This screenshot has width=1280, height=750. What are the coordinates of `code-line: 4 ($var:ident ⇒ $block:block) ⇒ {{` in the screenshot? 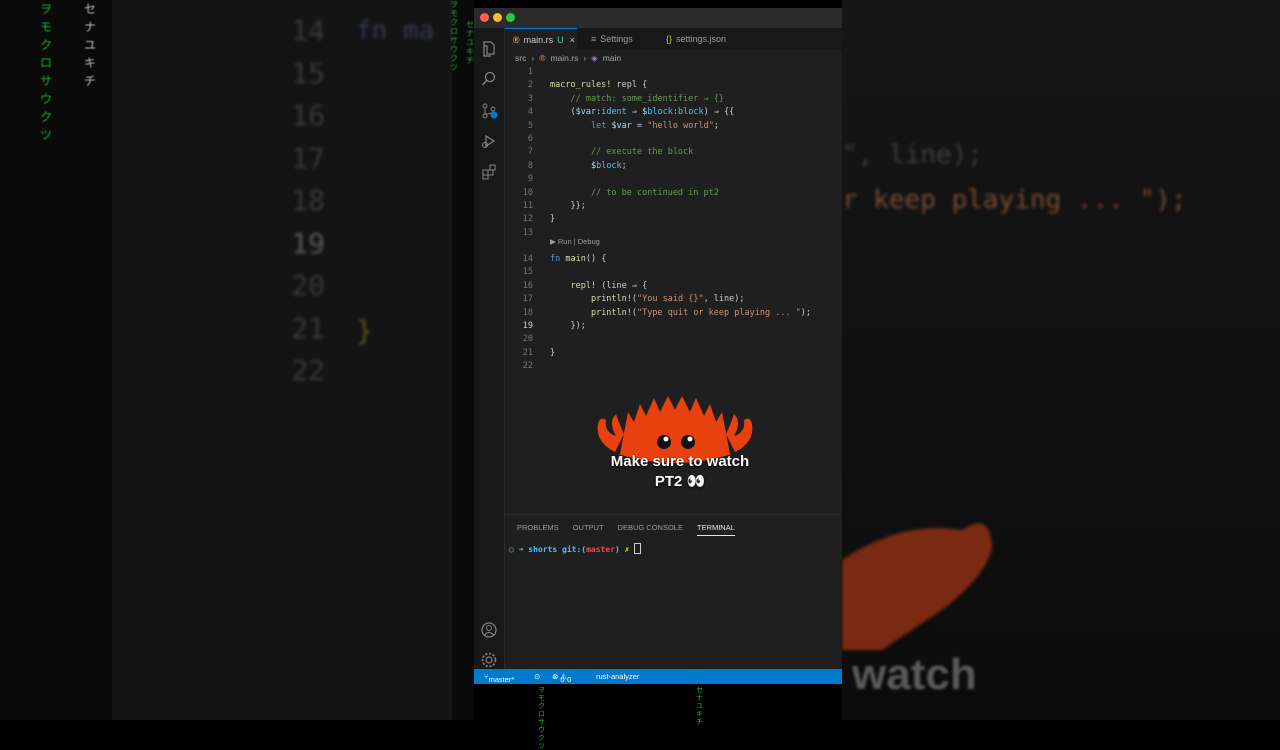 It's located at (673, 113).